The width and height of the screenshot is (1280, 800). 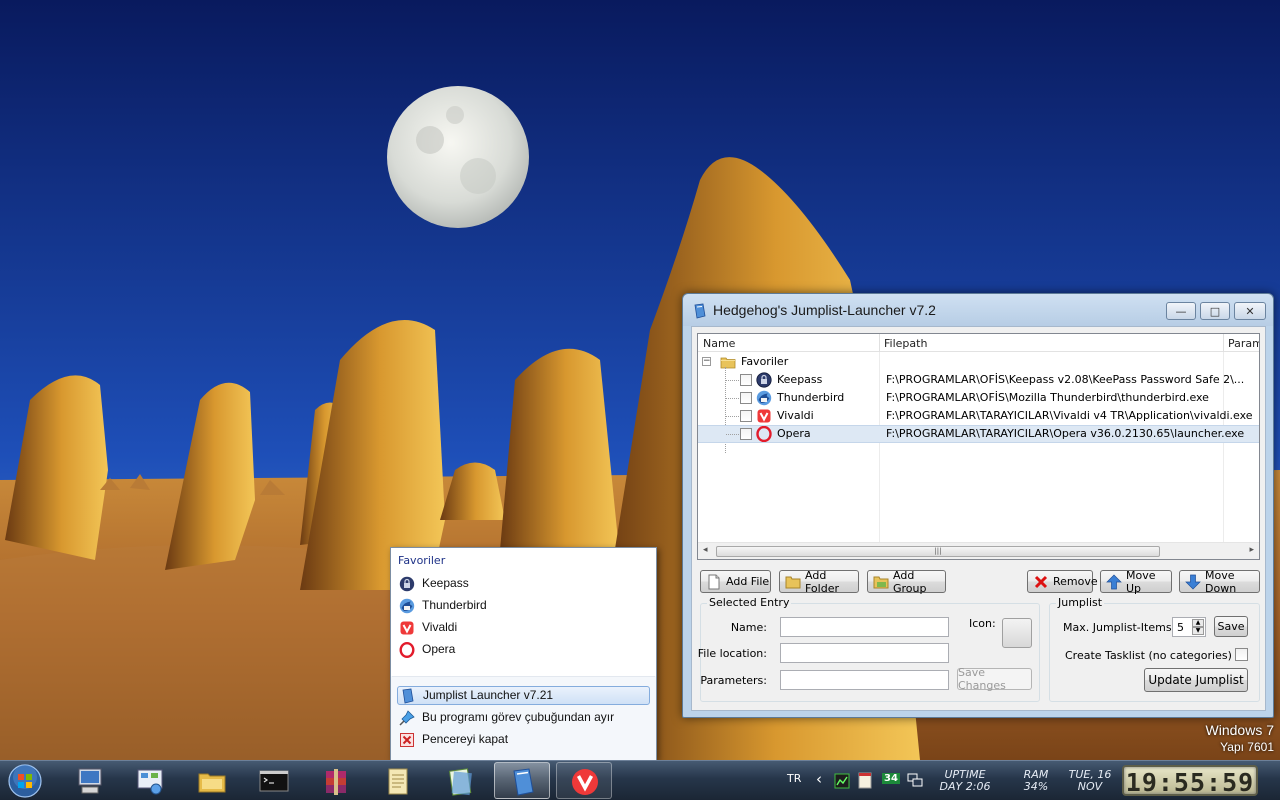 I want to click on add-folder-button: Add Folder, so click(x=819, y=581).